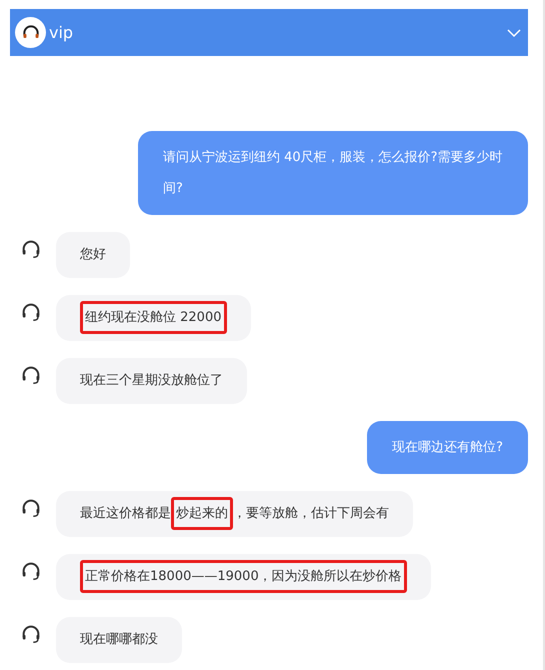 The image size is (545, 670). What do you see at coordinates (61, 33) in the screenshot?
I see `chat-title: vip` at bounding box center [61, 33].